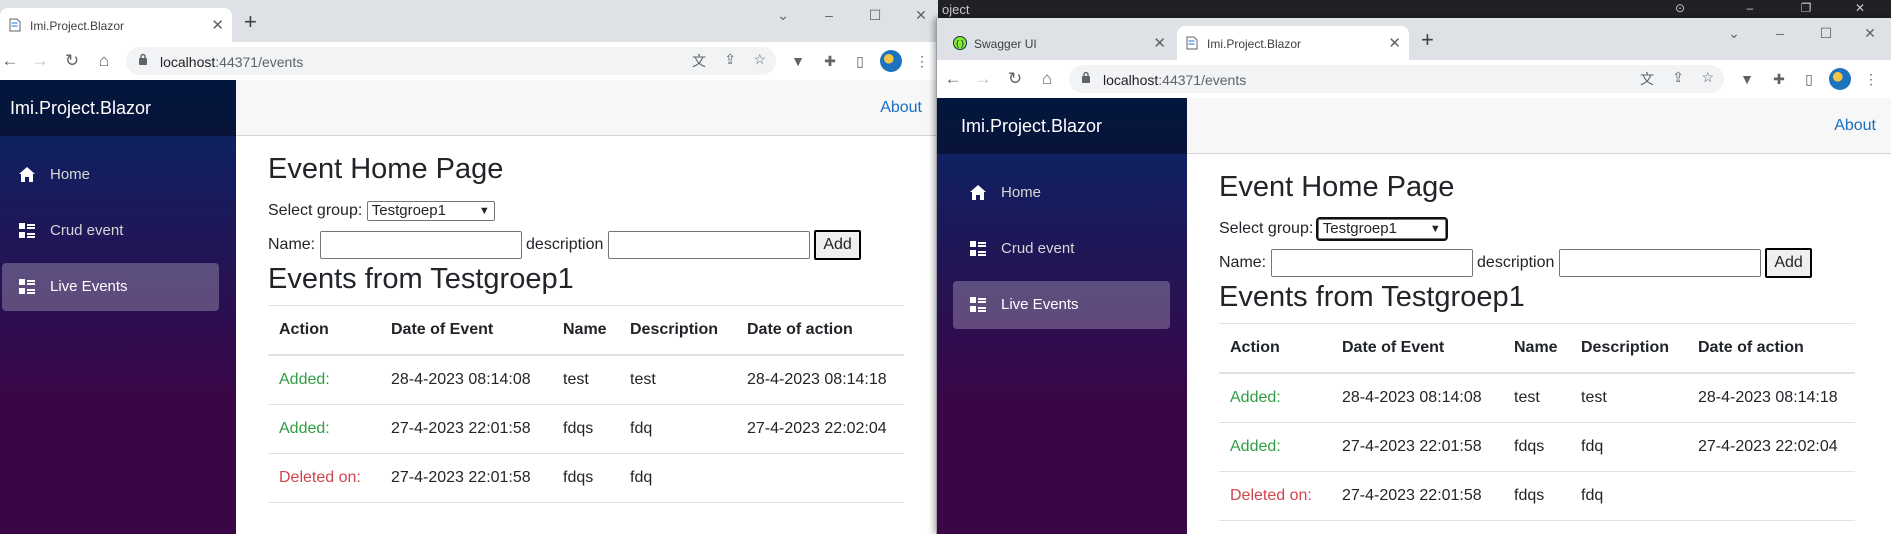 Image resolution: width=1891 pixels, height=534 pixels. I want to click on tab-title: Swagger UI, so click(1005, 44).